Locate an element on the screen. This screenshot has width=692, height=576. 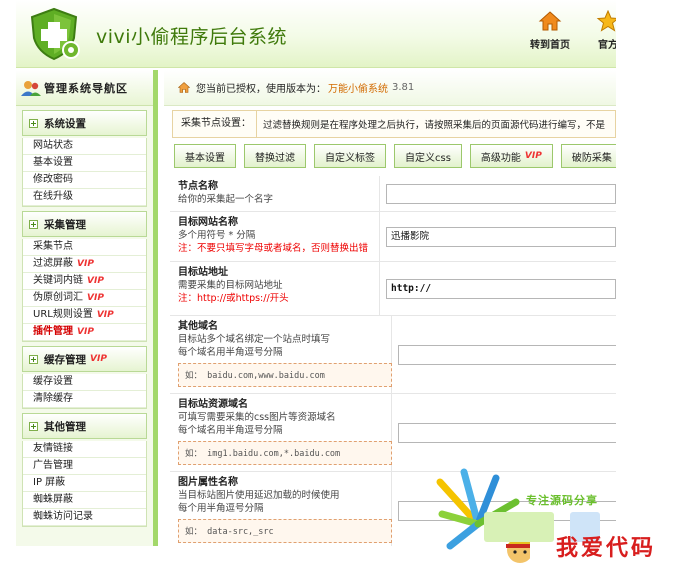
node-name-input is located at coordinates (501, 193).